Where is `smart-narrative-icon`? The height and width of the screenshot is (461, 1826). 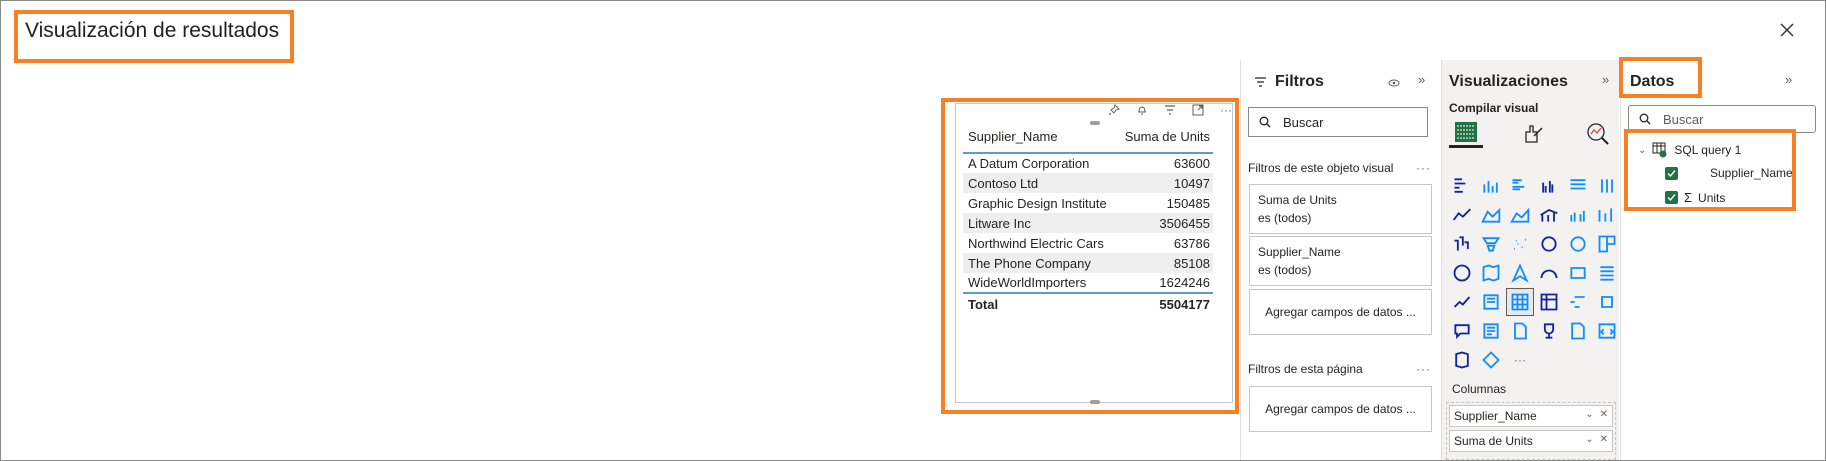 smart-narrative-icon is located at coordinates (1491, 331).